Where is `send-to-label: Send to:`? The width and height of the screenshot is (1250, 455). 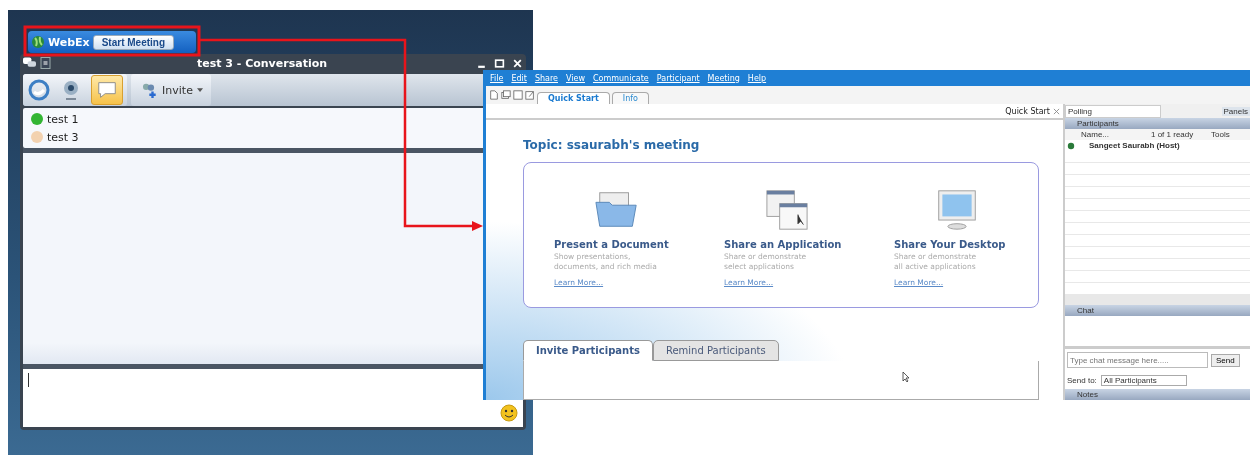 send-to-label: Send to: is located at coordinates (1082, 380).